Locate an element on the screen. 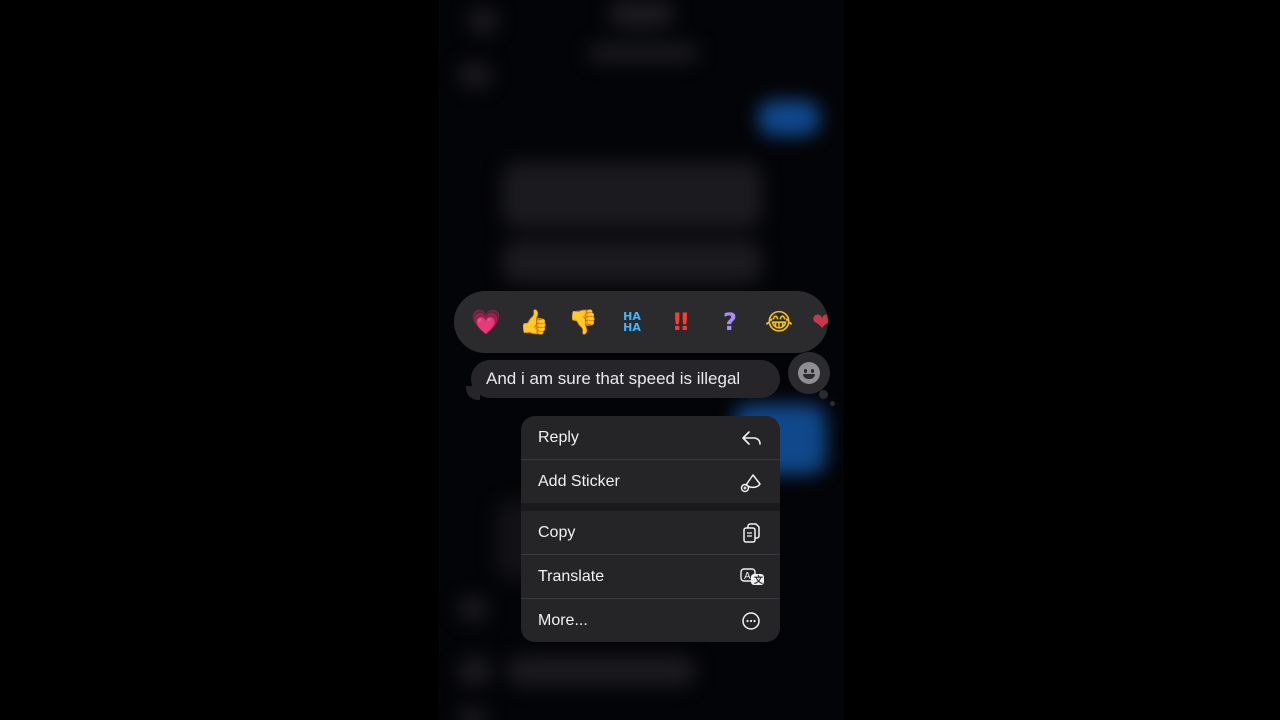 This screenshot has width=1280, height=720. more-reactions-icon: ❤ is located at coordinates (817, 322).